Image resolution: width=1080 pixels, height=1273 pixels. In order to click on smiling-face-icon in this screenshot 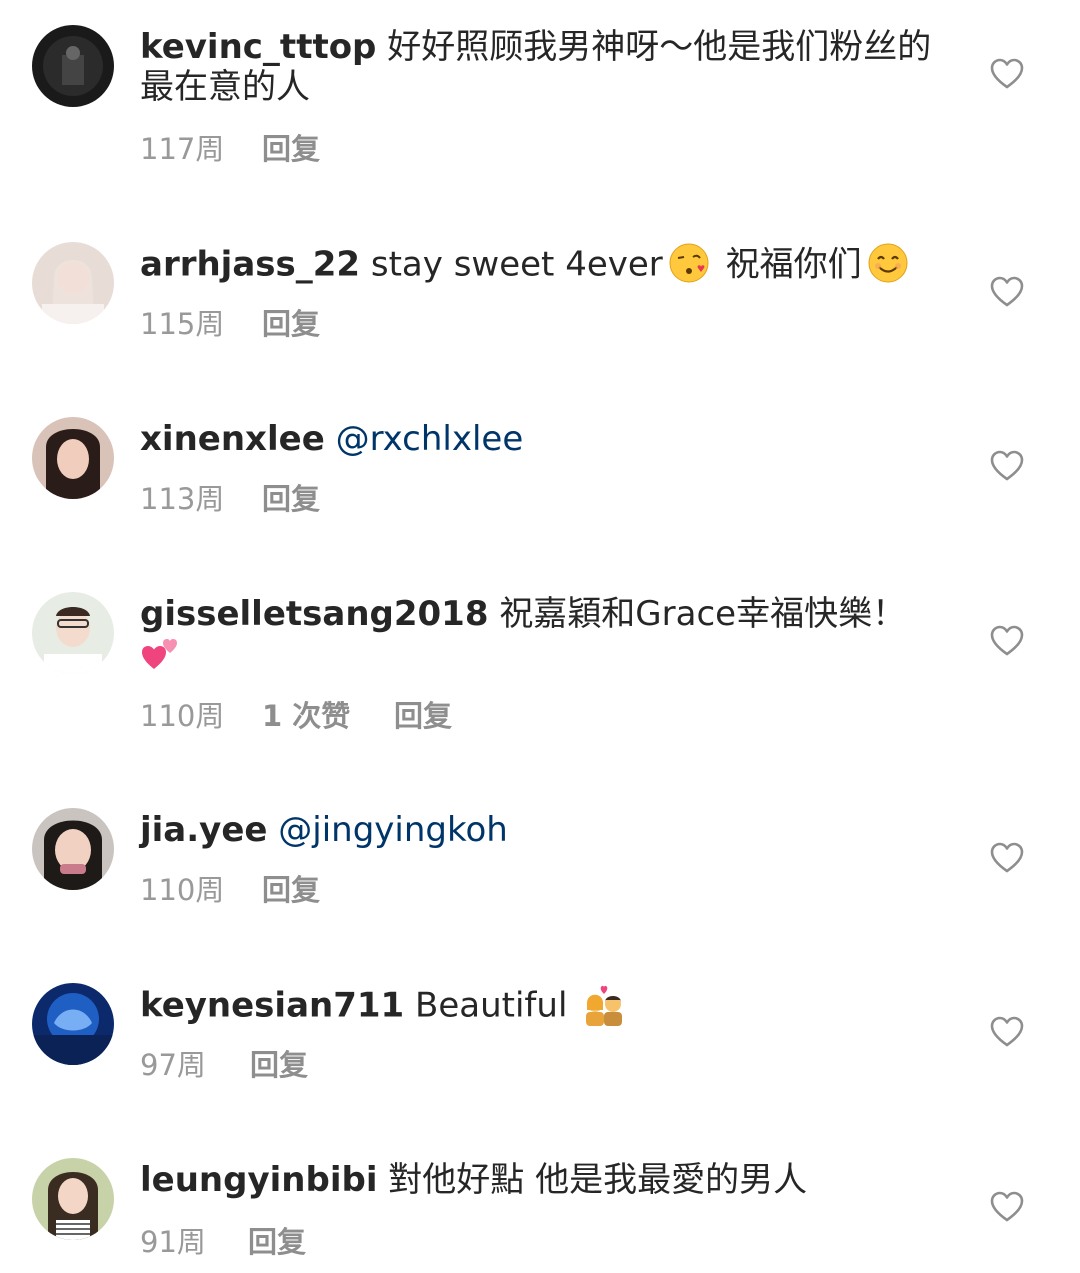, I will do `click(888, 263)`.